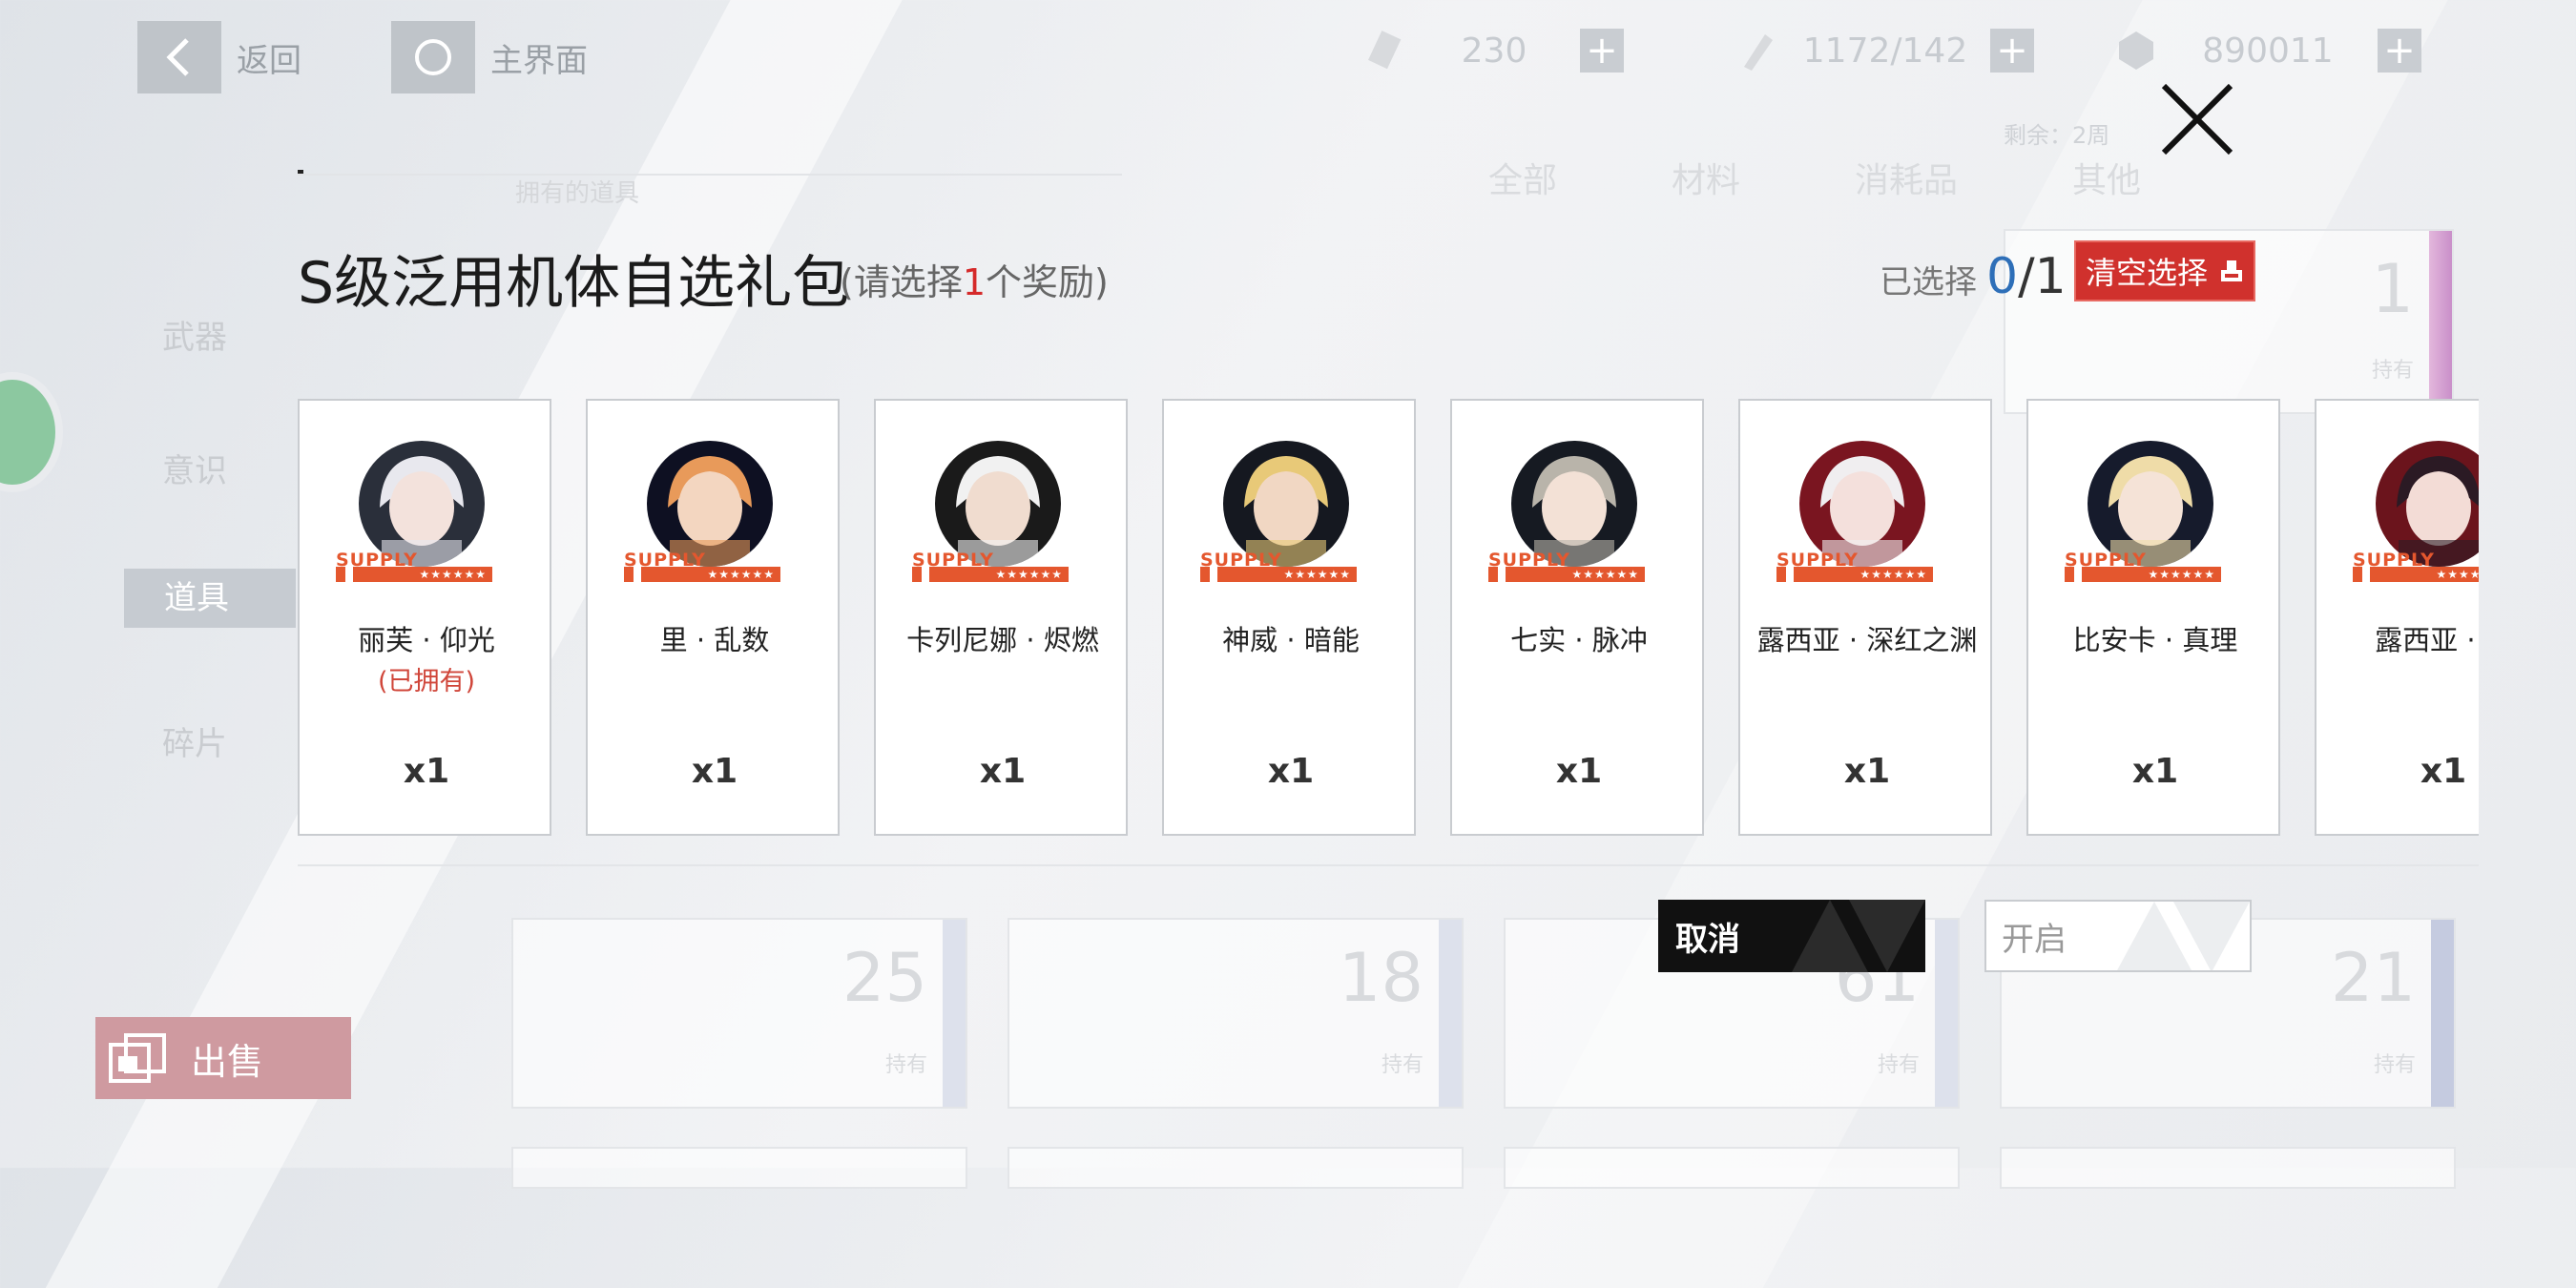  Describe the element at coordinates (426, 681) in the screenshot. I see `owned-tag: (已拥有)` at that location.